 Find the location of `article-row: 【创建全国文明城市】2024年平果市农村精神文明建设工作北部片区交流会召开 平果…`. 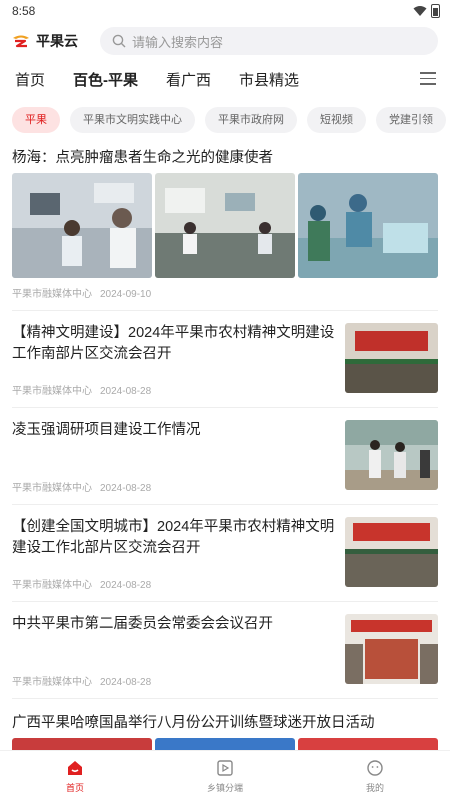

article-row: 【创建全国文明城市】2024年平果市农村精神文明建设工作北部片区交流会召开 平果… is located at coordinates (225, 553).